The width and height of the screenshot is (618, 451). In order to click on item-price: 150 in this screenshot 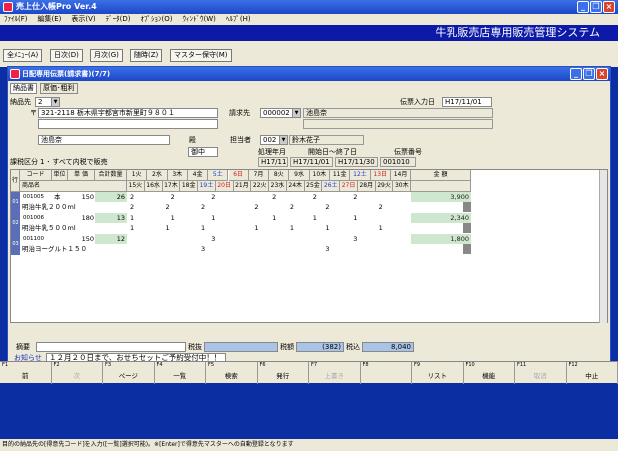, I will do `click(81, 239)`.